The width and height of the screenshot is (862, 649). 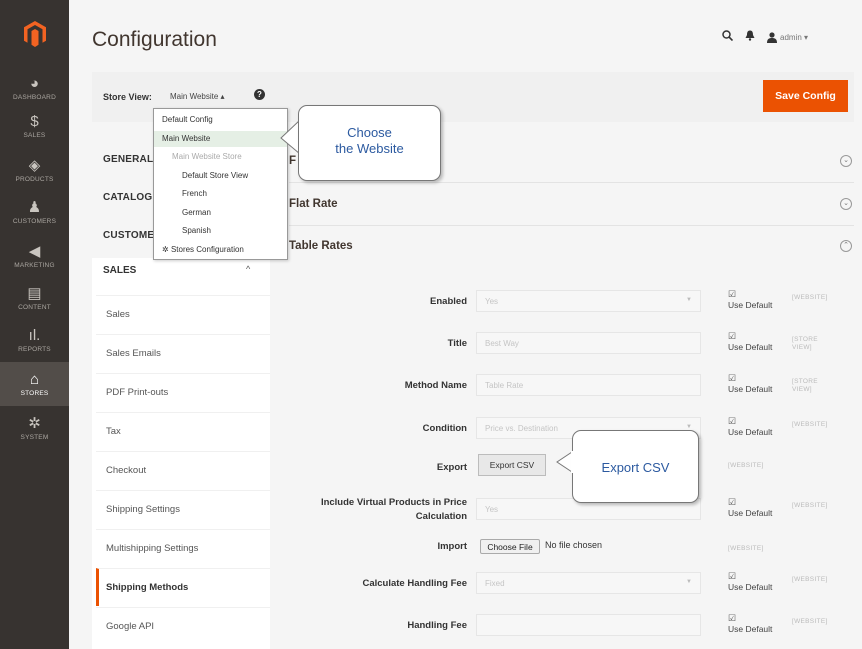 What do you see at coordinates (34, 393) in the screenshot?
I see `nav-item-label: STORES` at bounding box center [34, 393].